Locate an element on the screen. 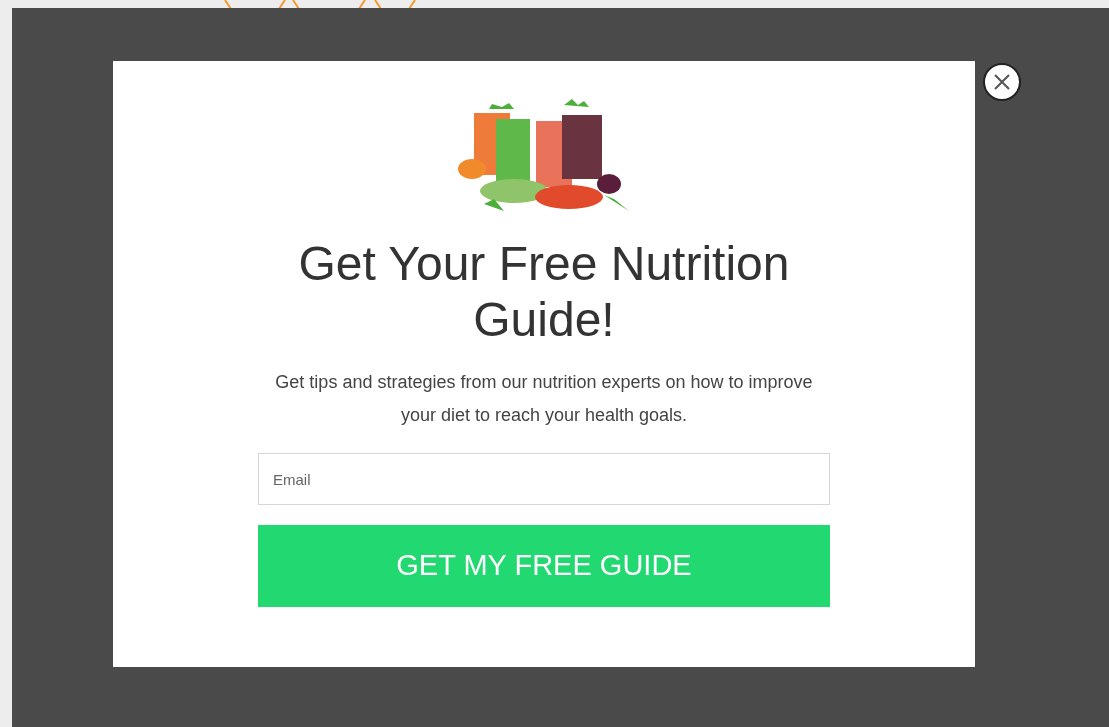  email-field: Email is located at coordinates (544, 479).